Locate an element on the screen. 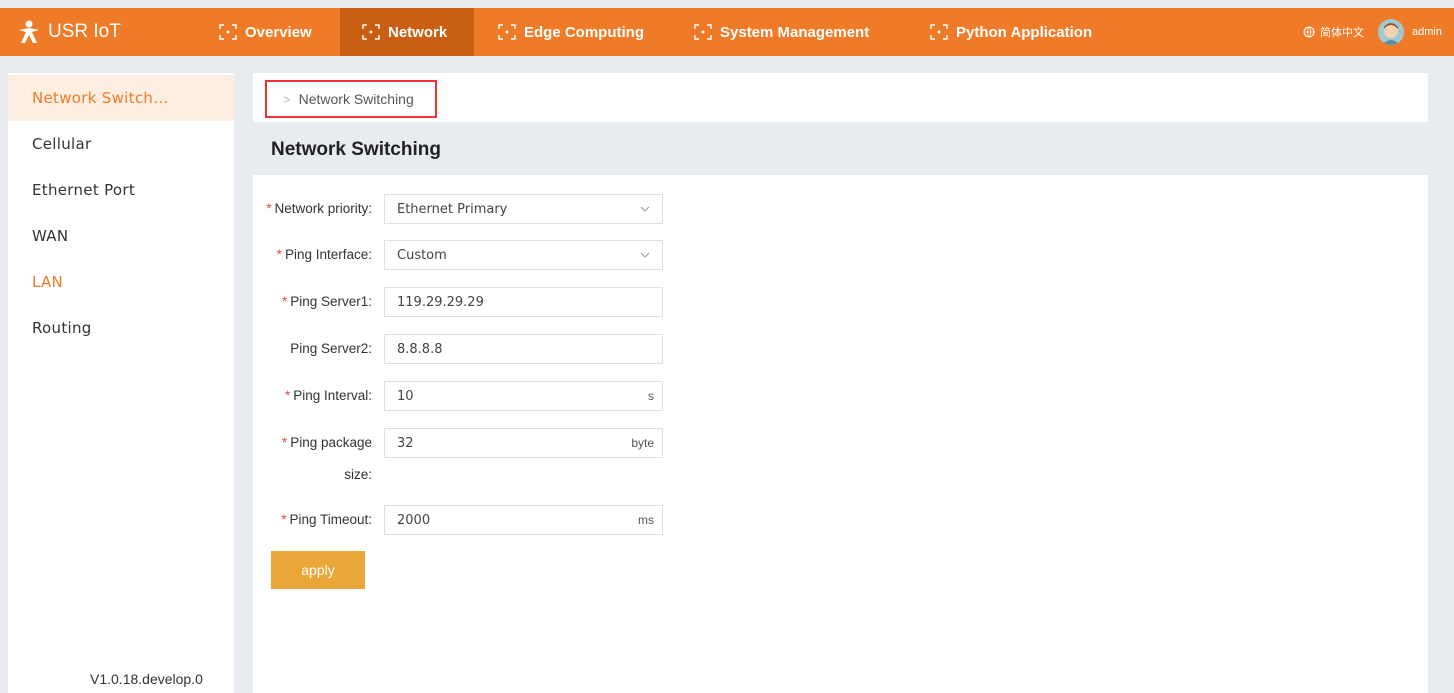  sidebar-item-ethernet-port: Ethernet Port is located at coordinates (121, 190).